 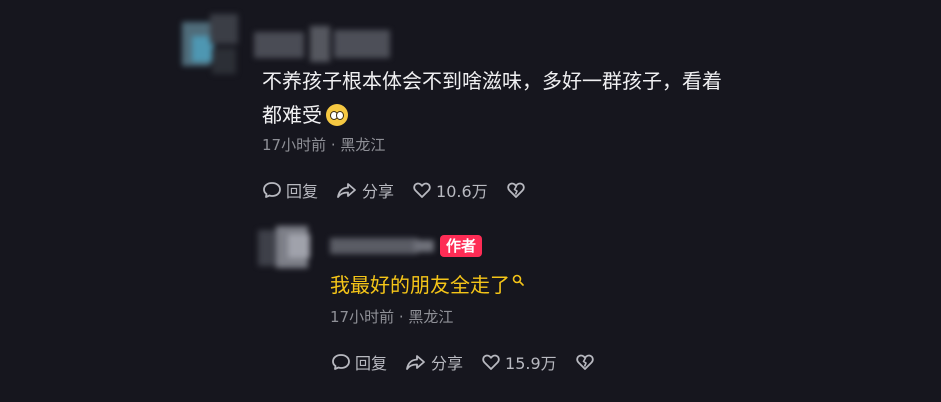 I want to click on reply-body: 我最好的朋友全走了, so click(x=427, y=285).